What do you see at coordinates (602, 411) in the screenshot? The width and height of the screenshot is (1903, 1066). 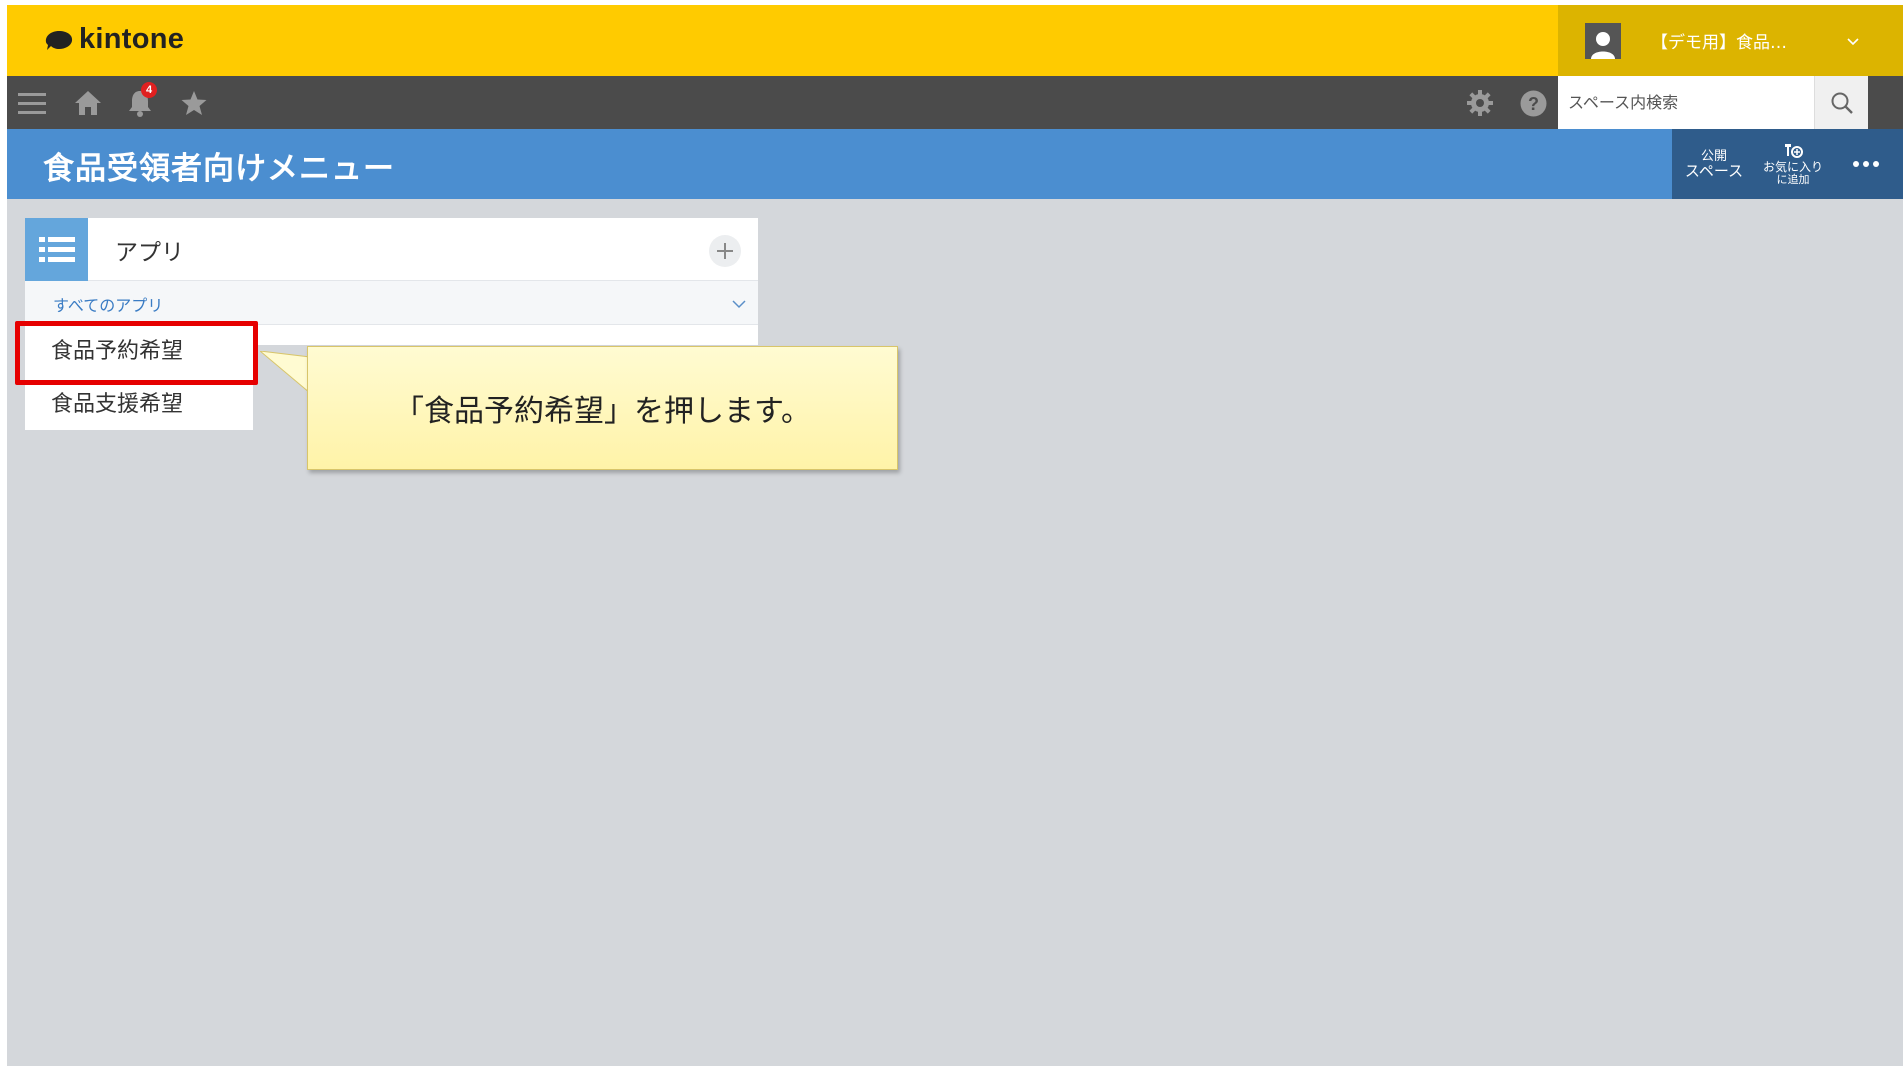 I see `callout-text: 「食品予約希望」を押します。` at bounding box center [602, 411].